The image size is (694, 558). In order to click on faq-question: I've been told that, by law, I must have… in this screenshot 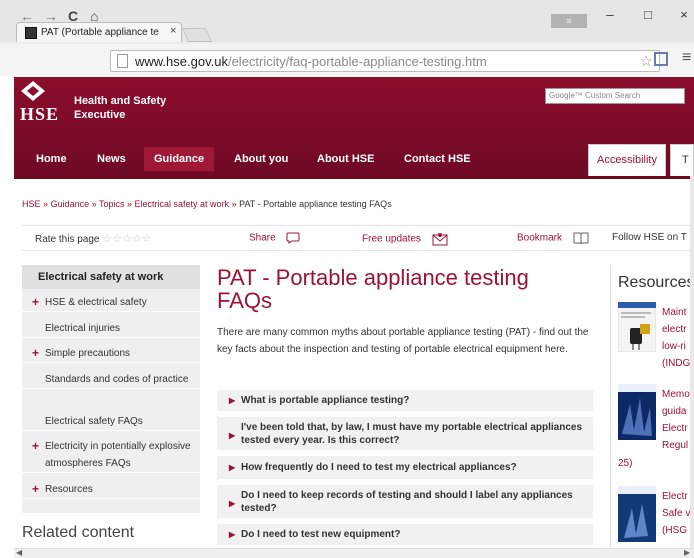, I will do `click(412, 434)`.